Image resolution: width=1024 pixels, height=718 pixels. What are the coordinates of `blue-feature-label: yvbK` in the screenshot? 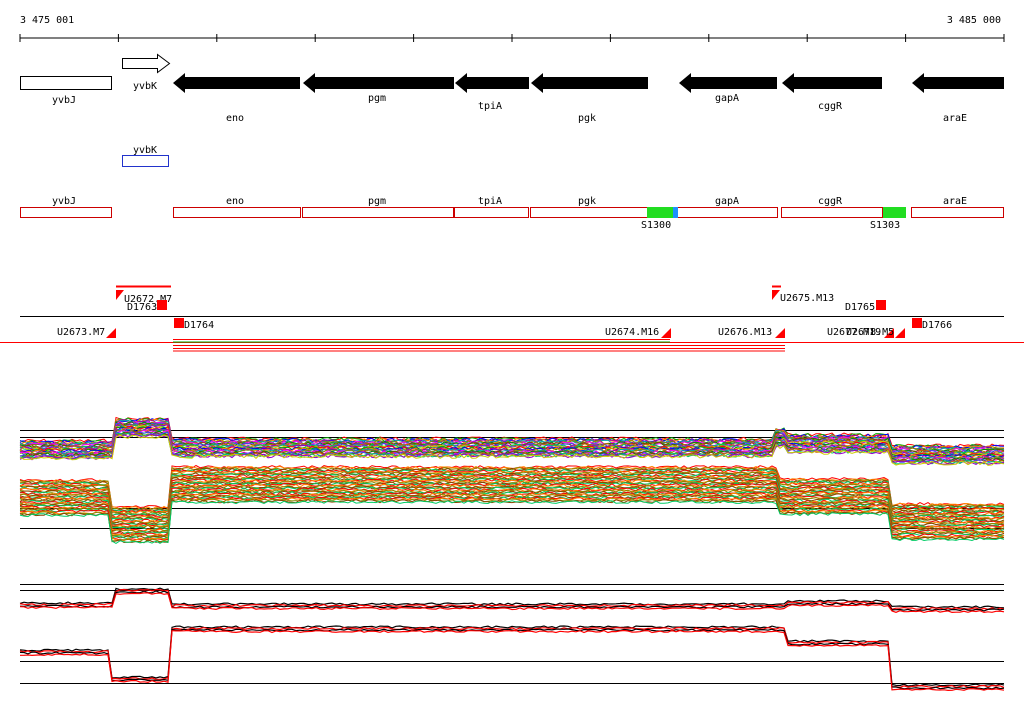 It's located at (145, 150).